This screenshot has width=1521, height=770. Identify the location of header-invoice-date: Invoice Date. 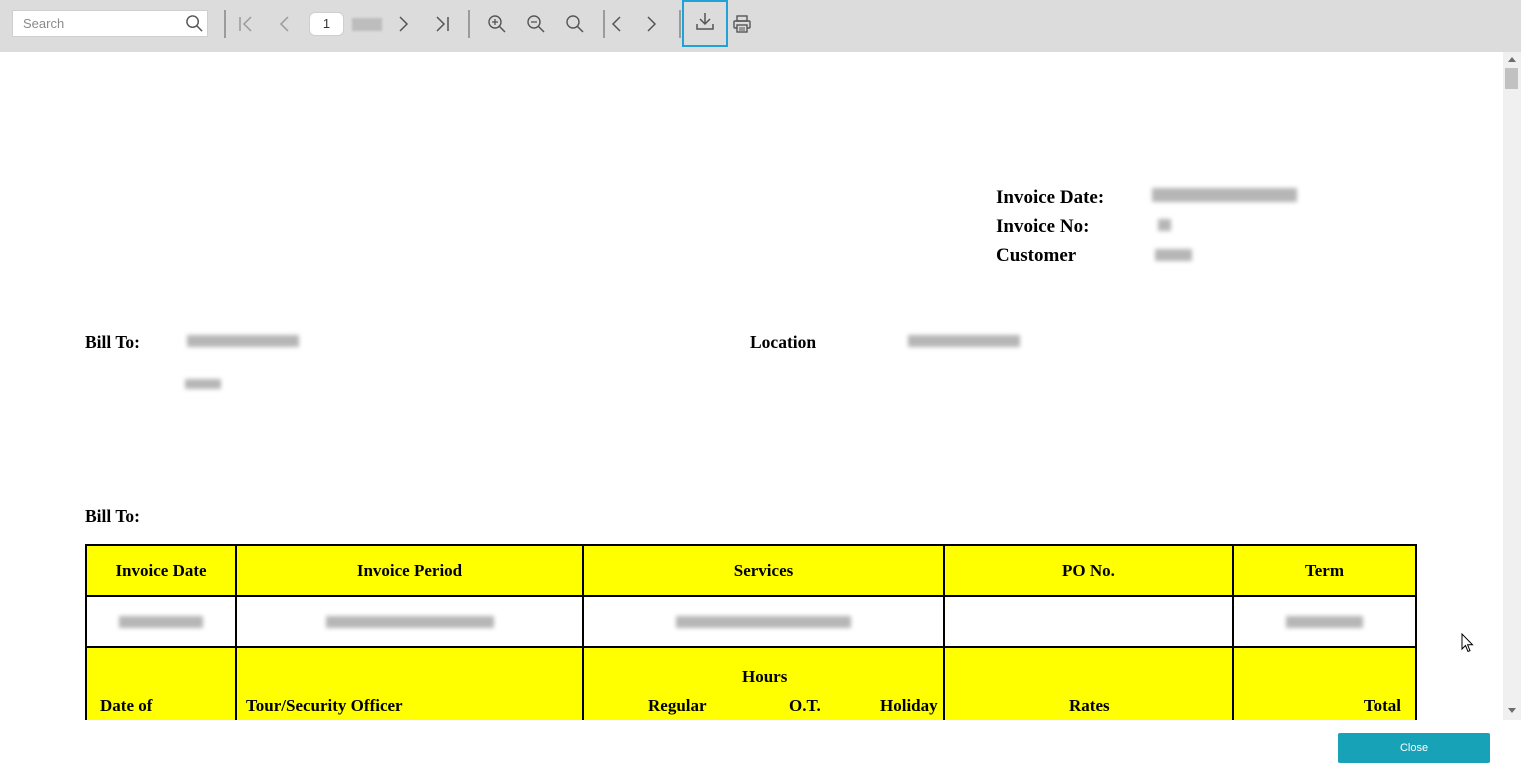
(161, 570).